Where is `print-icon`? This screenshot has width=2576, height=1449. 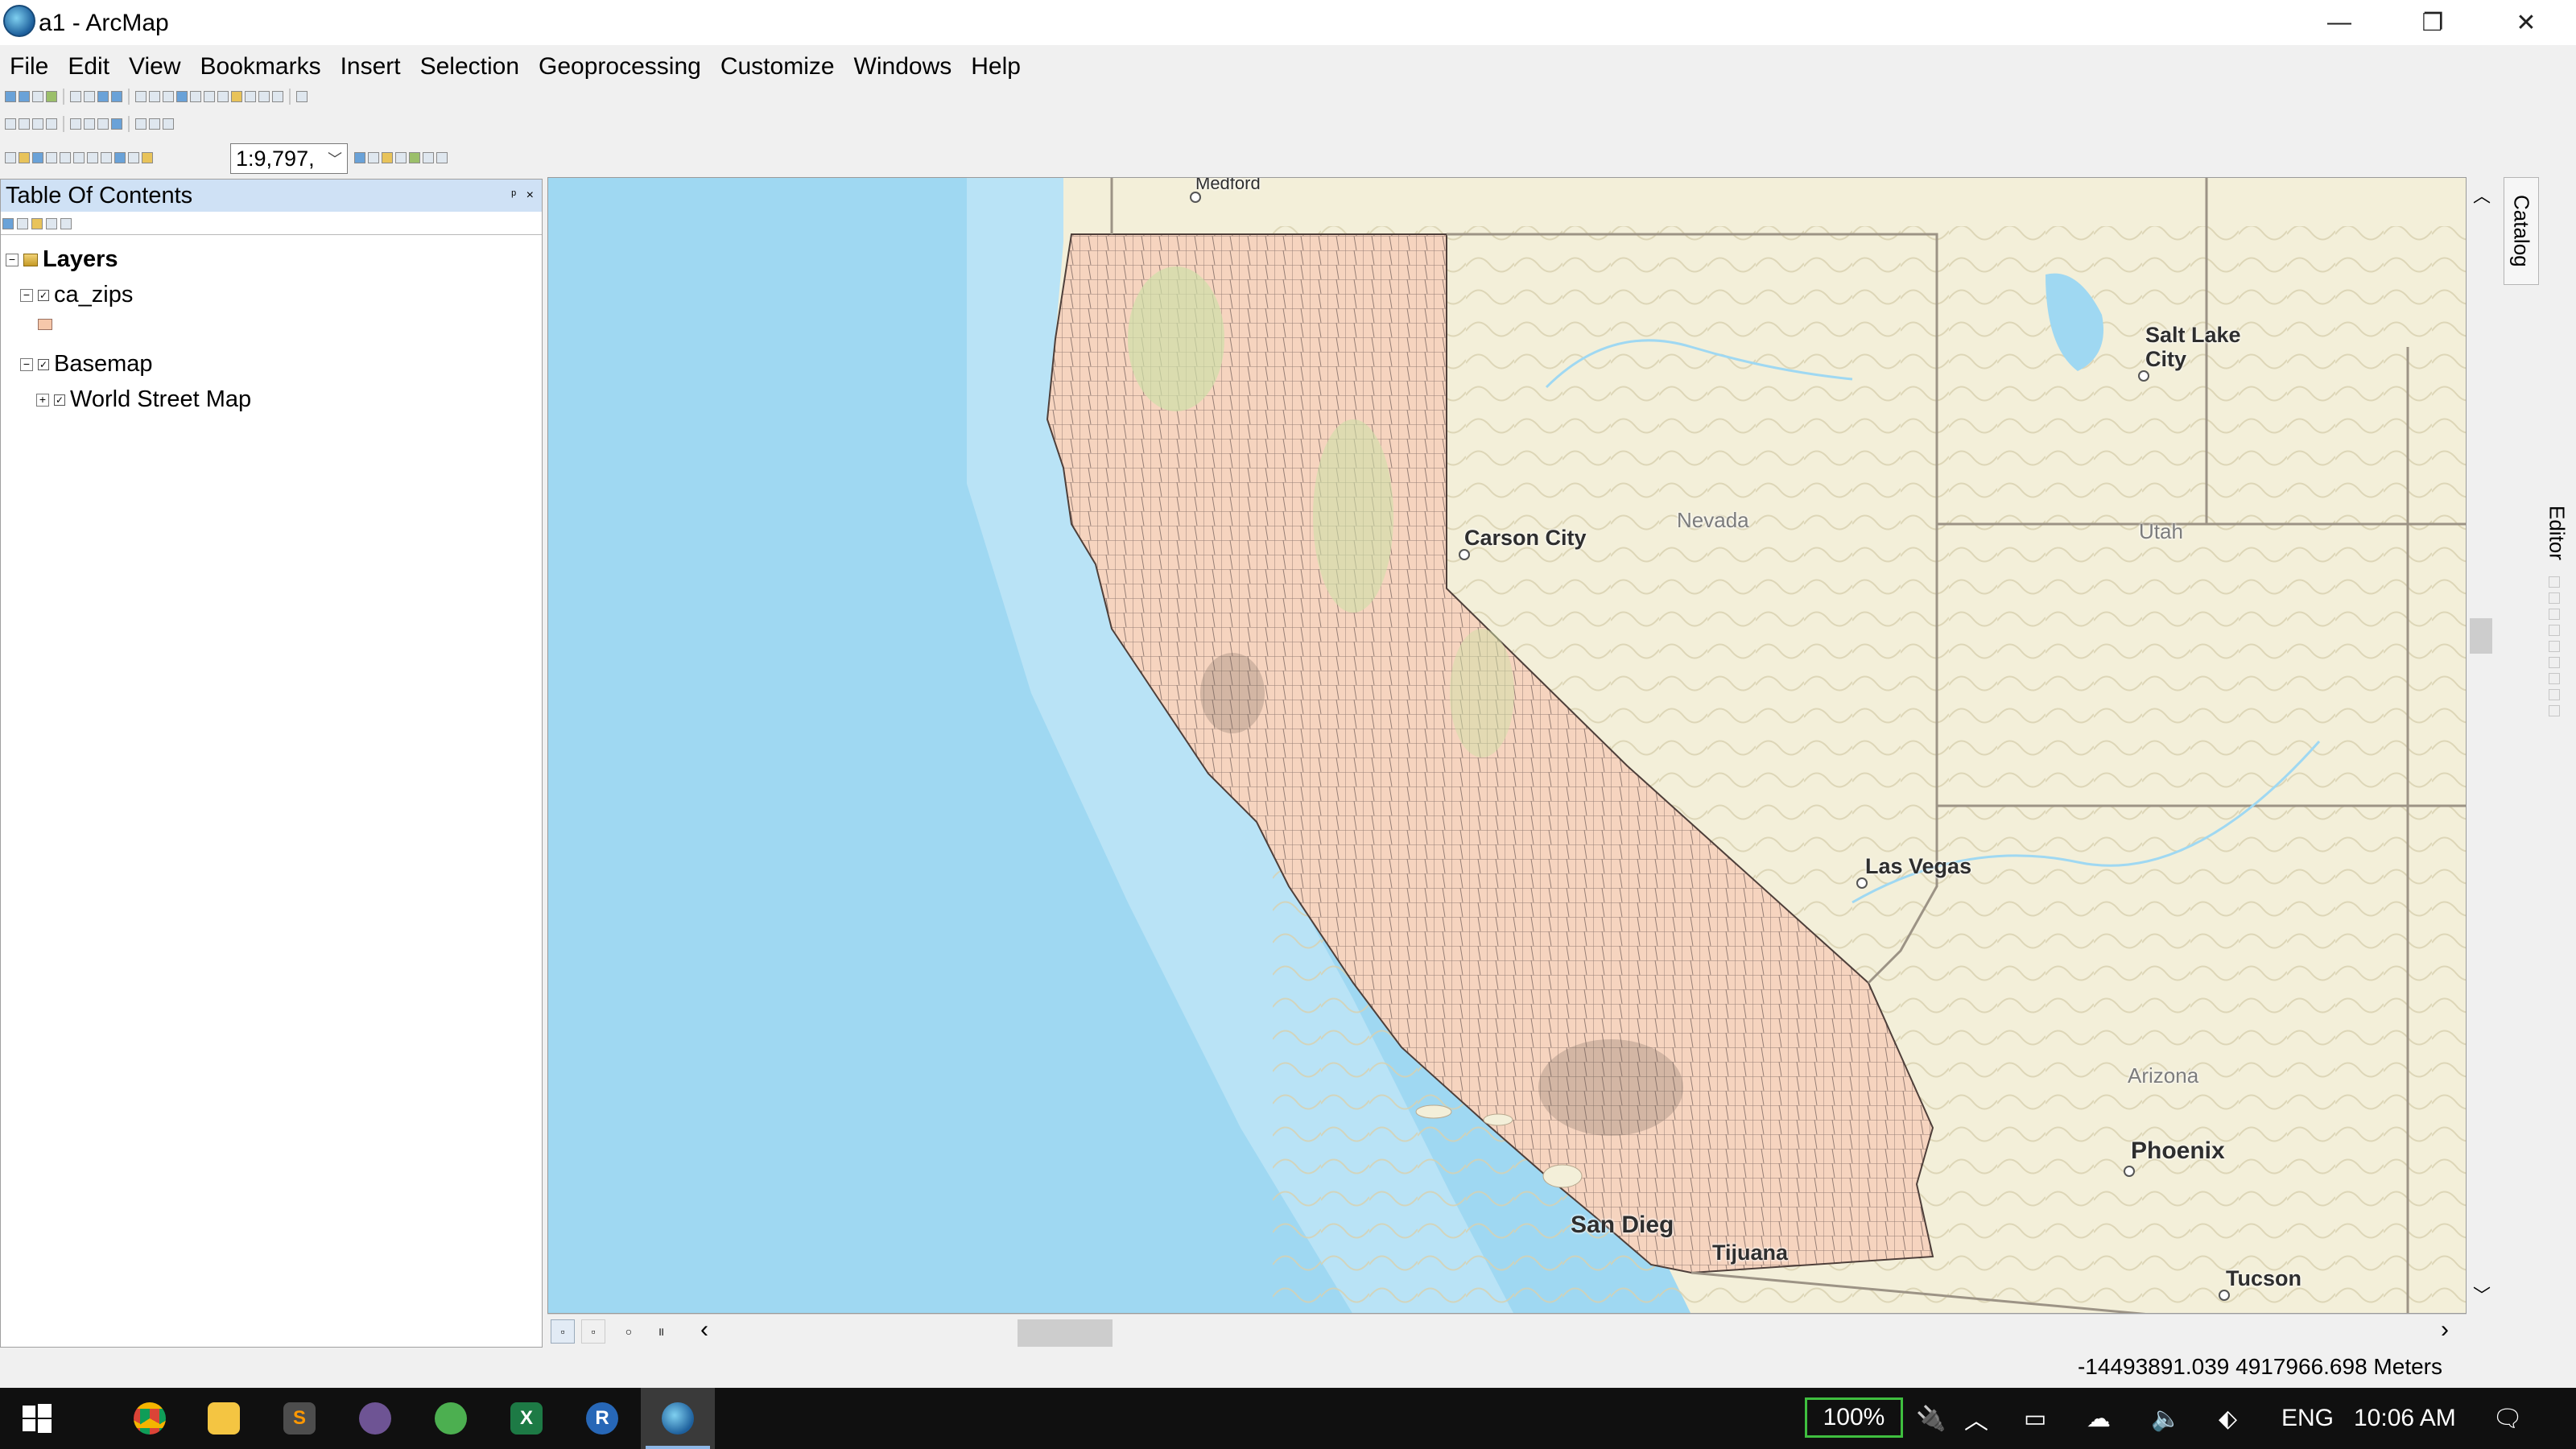 print-icon is located at coordinates (51, 157).